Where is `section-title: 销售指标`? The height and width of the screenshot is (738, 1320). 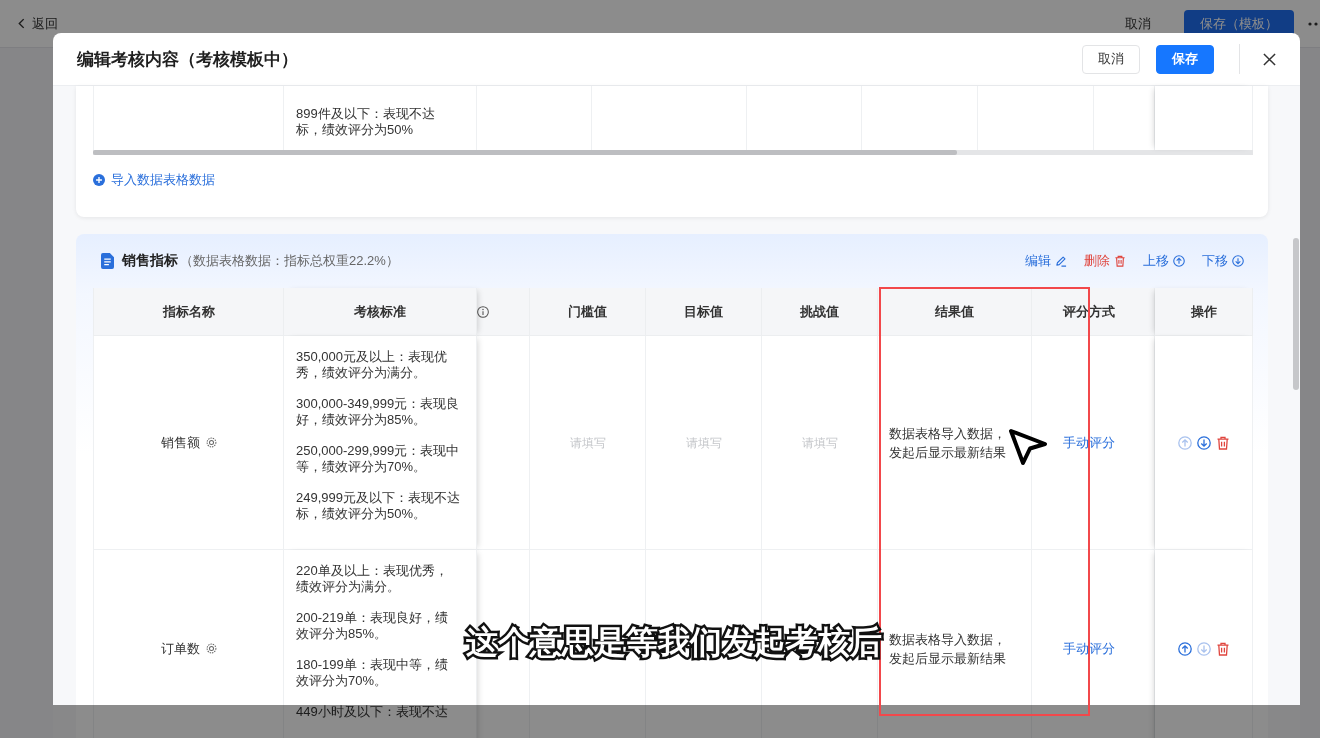
section-title: 销售指标 is located at coordinates (150, 261).